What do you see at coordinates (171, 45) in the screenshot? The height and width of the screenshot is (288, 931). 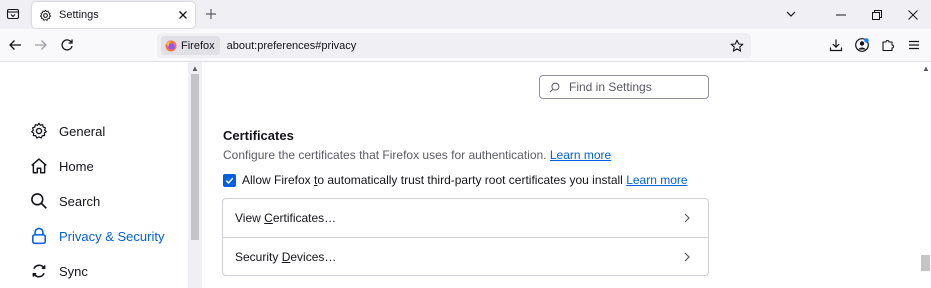 I see `firefox-logo-icon` at bounding box center [171, 45].